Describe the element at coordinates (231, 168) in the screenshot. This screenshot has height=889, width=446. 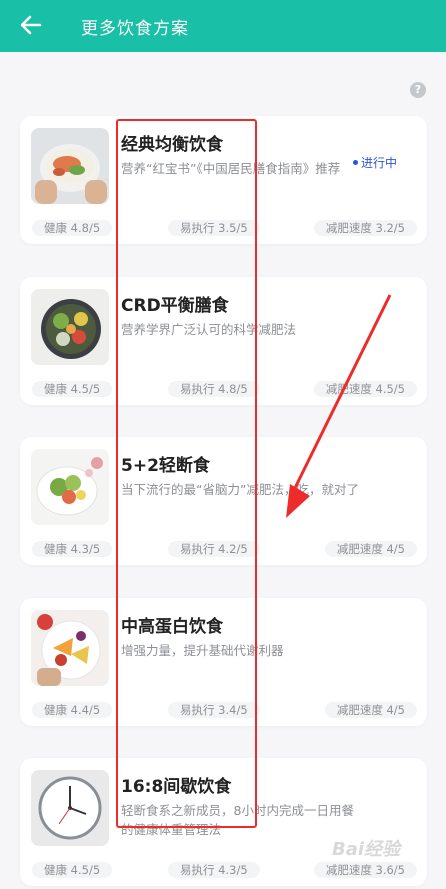
I see `plan-description: 营养“红宝书”《中国居民膳食指南》推荐` at that location.